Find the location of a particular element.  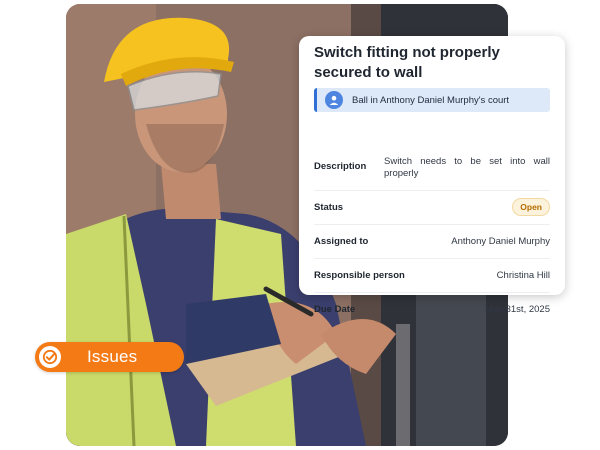

status-label: Status is located at coordinates (329, 207).